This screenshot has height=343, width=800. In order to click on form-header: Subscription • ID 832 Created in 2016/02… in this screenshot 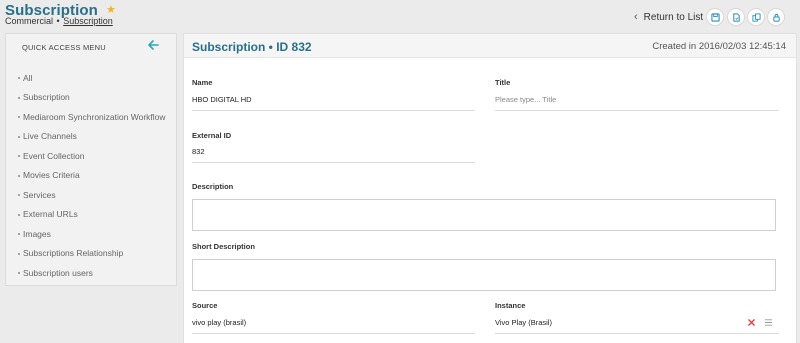, I will do `click(490, 46)`.